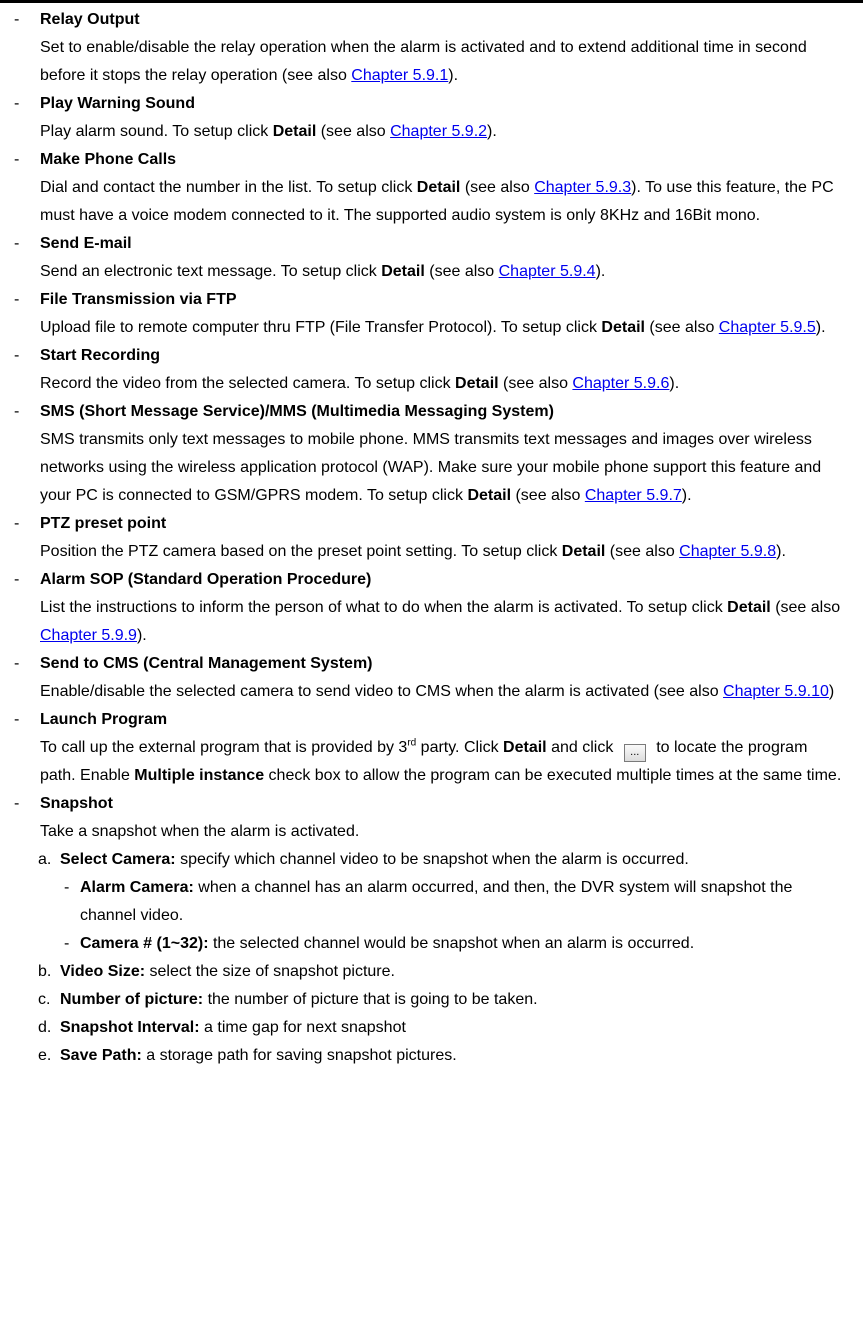 The height and width of the screenshot is (1335, 863). I want to click on chapter-link: Chapter 5.9.10, so click(776, 691).